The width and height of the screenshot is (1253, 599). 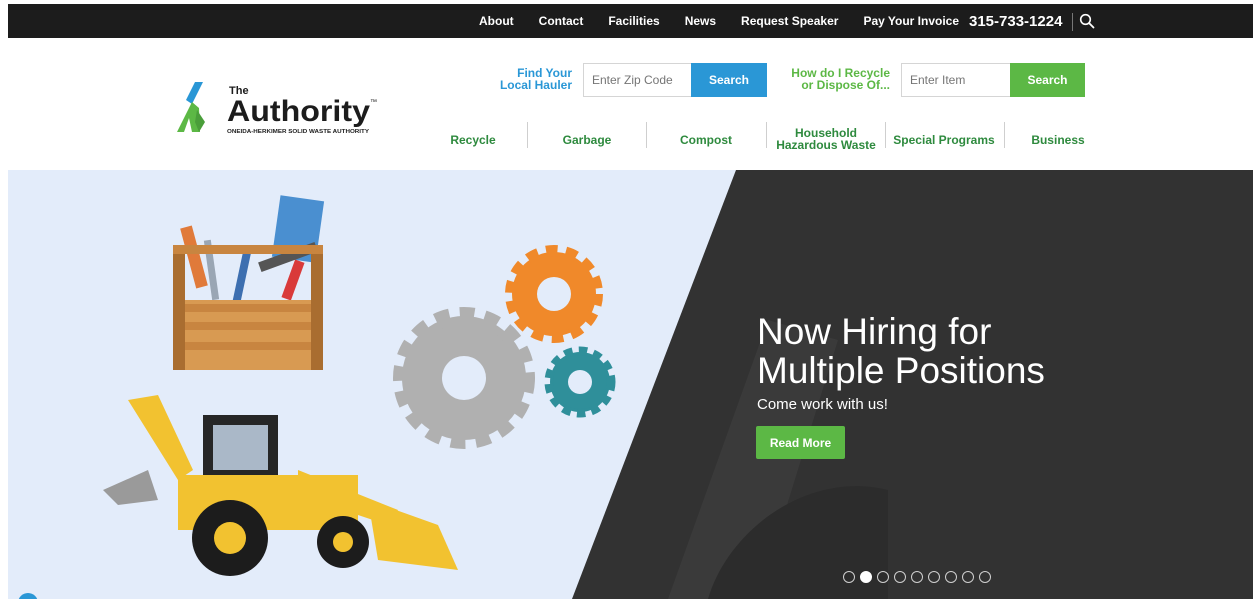 I want to click on logo-tagline: ONEIDA-HERKIMER SOLID WASTE AUTHORITY, so click(x=298, y=132).